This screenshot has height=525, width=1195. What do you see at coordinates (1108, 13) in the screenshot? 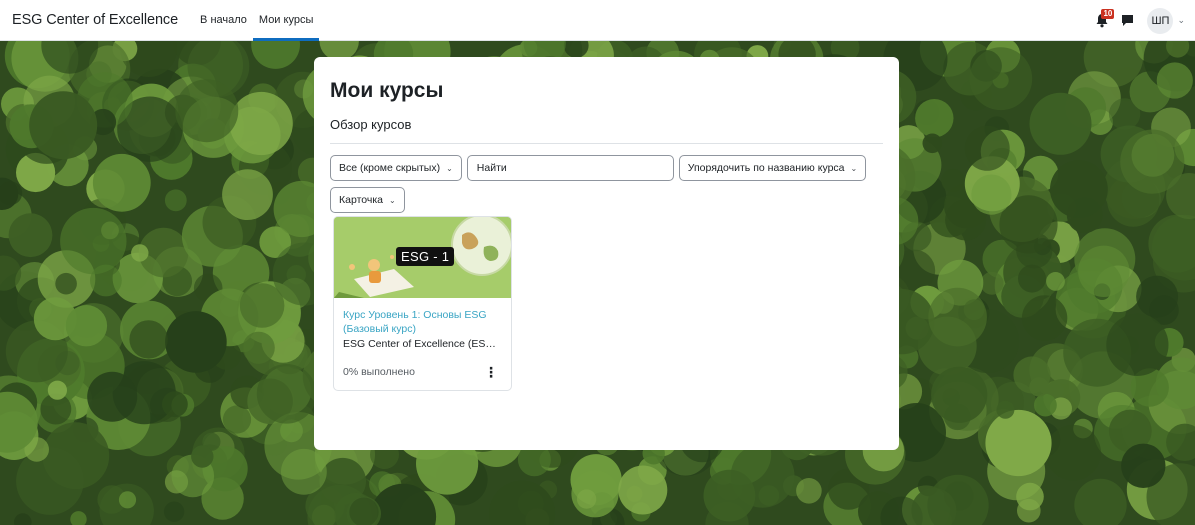
I see `notification-badge: 10` at bounding box center [1108, 13].